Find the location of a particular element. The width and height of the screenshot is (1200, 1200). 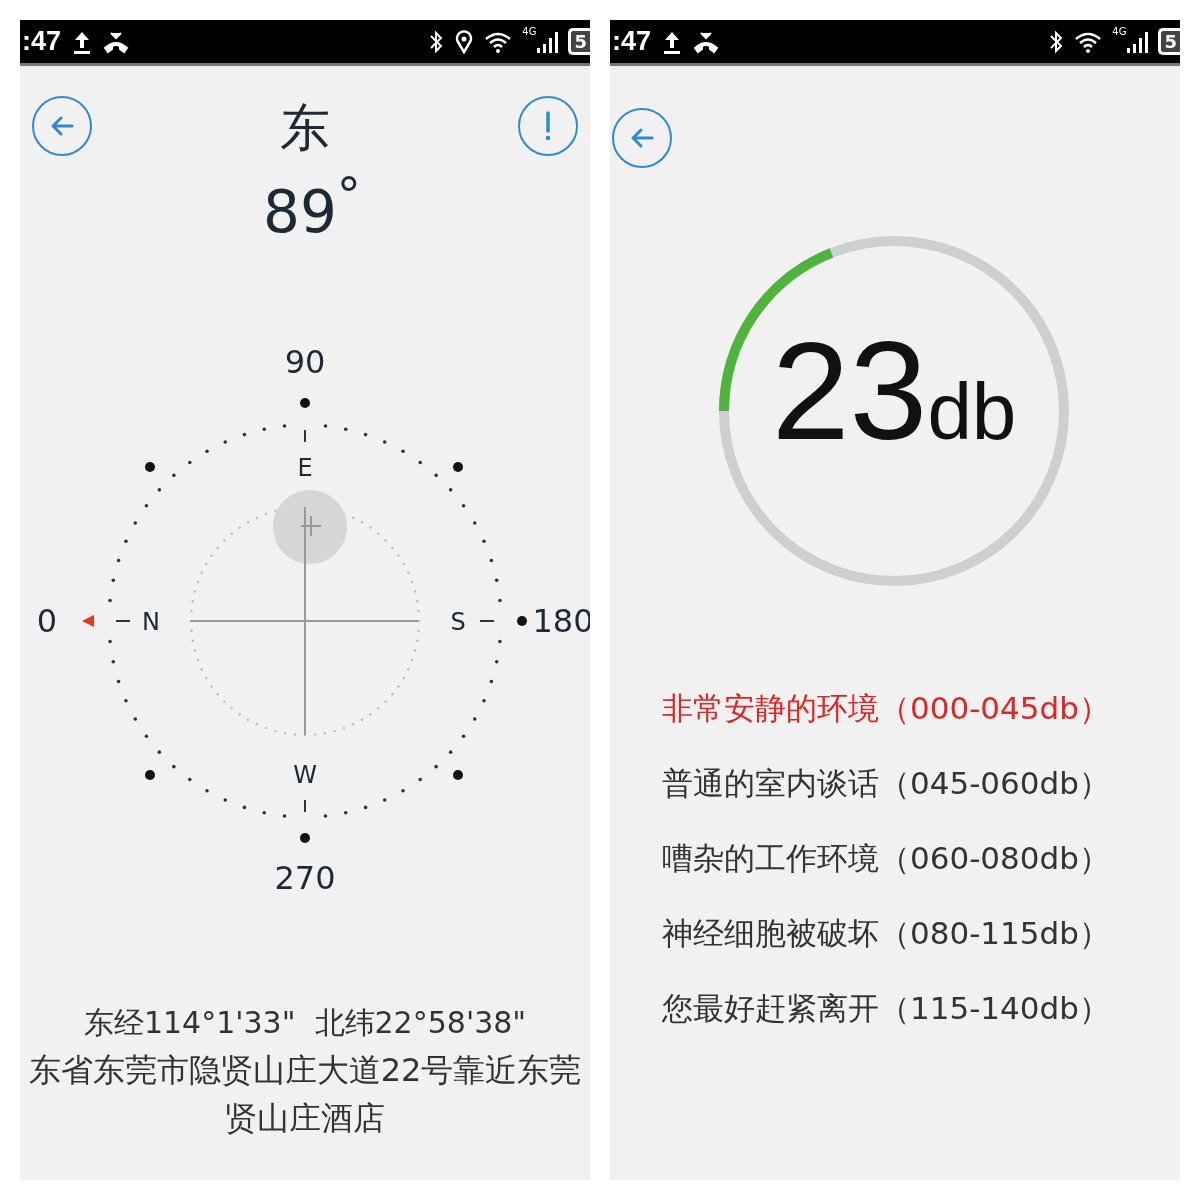

direction-label: 东 is located at coordinates (305, 128).